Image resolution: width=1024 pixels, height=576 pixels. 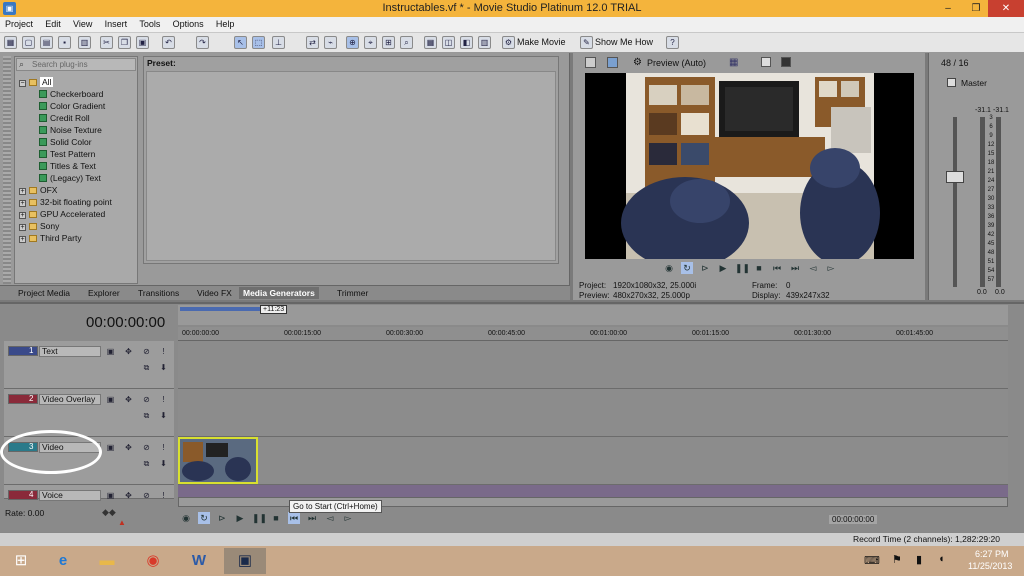 I want to click on plugin-tree-item: Solid Color, so click(x=65, y=142).